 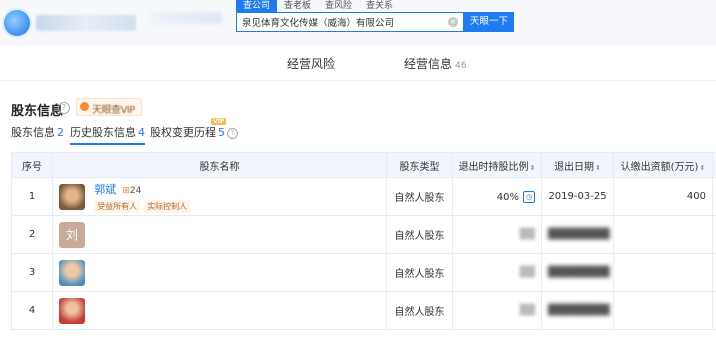 I want to click on search-box: ×, so click(x=350, y=22).